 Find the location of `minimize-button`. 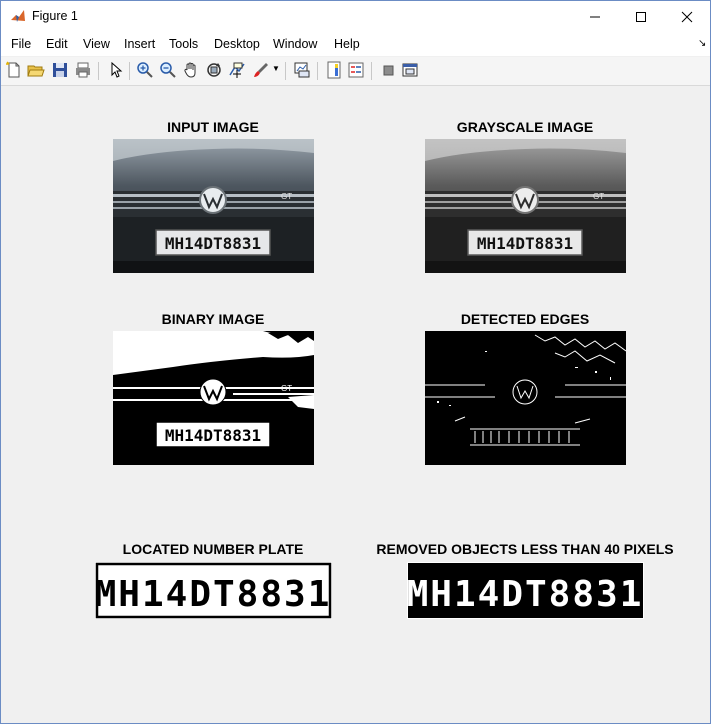

minimize-button is located at coordinates (595, 16).